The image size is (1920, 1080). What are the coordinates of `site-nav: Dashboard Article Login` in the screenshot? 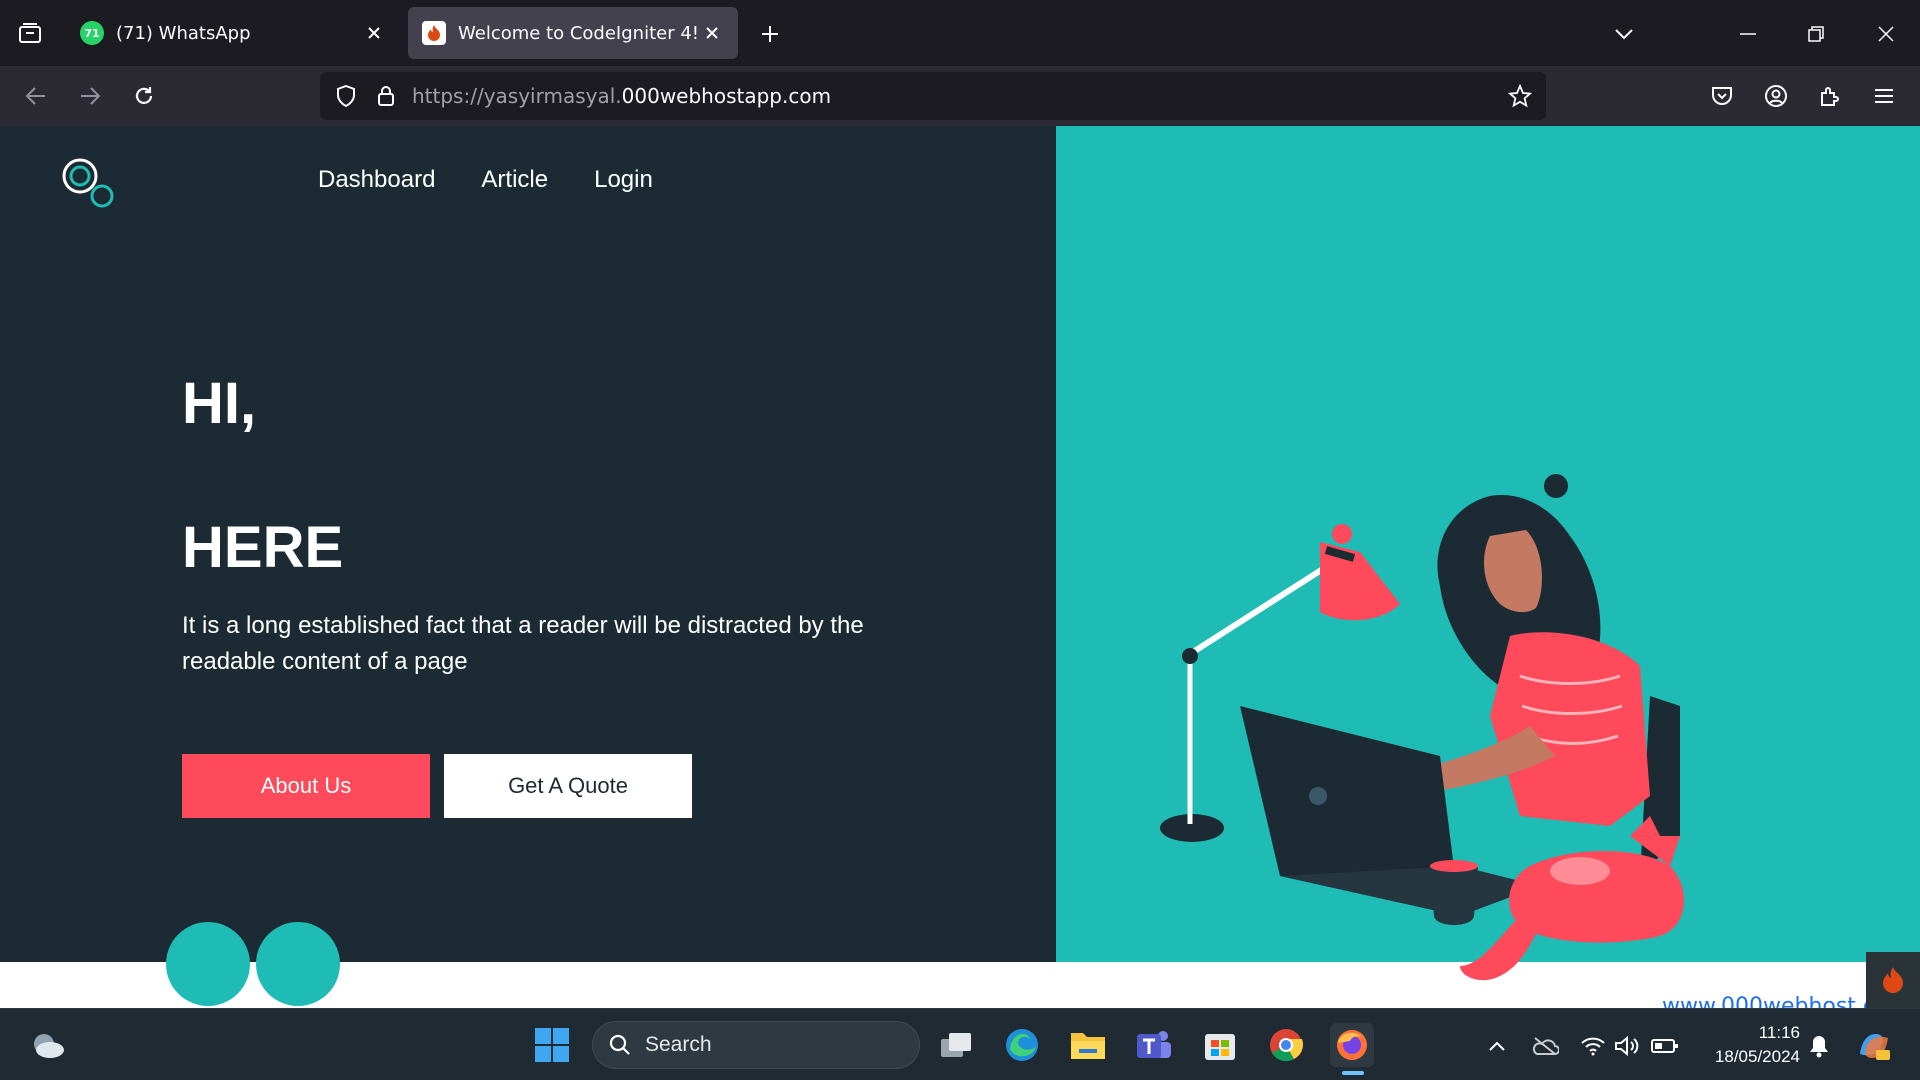 It's located at (485, 180).